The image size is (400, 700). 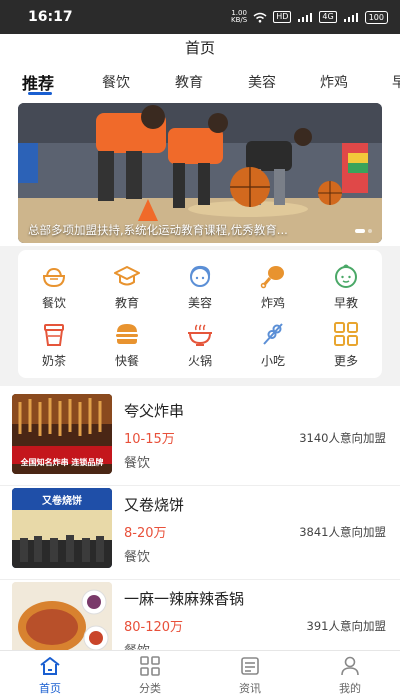 I want to click on list-item: 又卷烧饼 又卷烧饼 8-20万 3841人意向加盟 餐饮, so click(x=200, y=533).